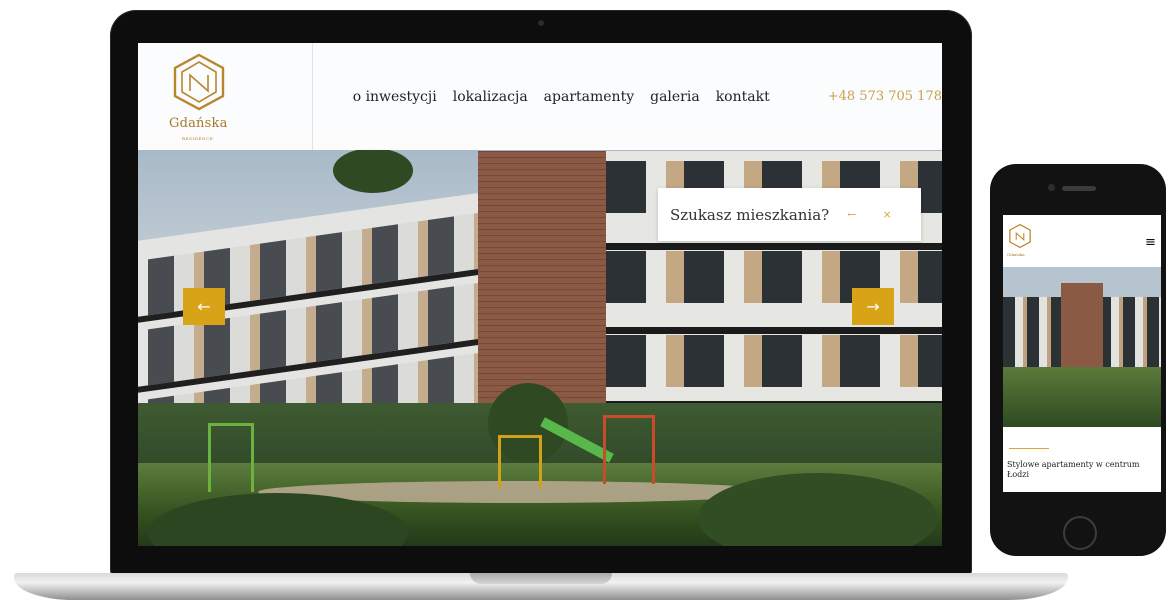 The image size is (1169, 602). Describe the element at coordinates (1020, 236) in the screenshot. I see `mobile-hexagon-logo-icon` at that location.